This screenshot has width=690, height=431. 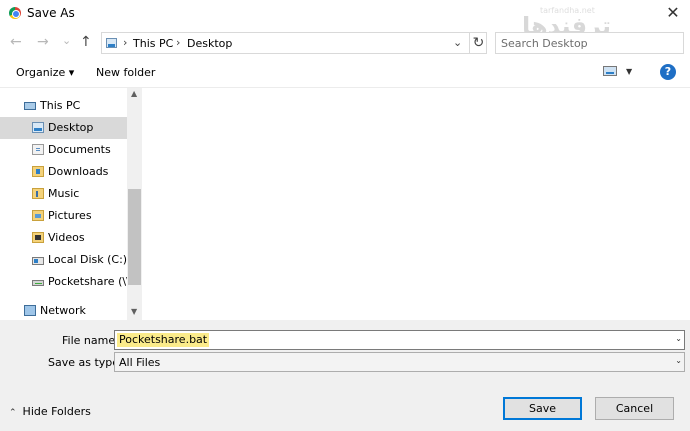 What do you see at coordinates (209, 43) in the screenshot?
I see `breadcrumb-desktop: Desktop` at bounding box center [209, 43].